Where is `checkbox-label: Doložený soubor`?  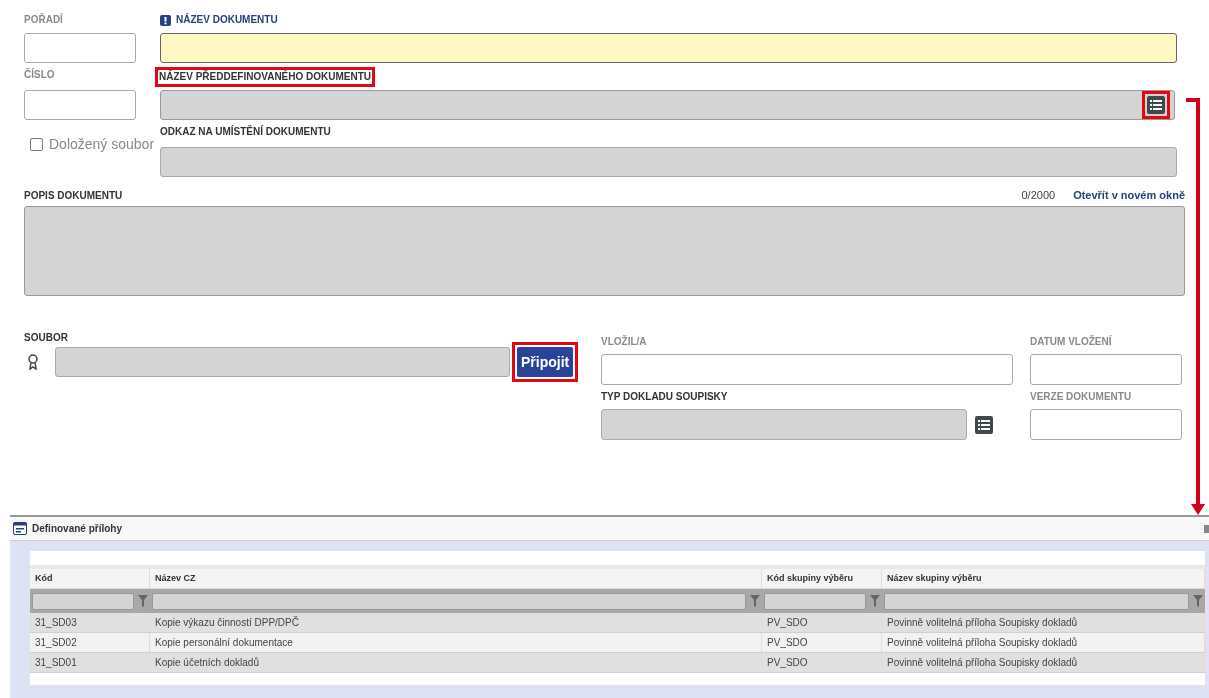 checkbox-label: Doložený soubor is located at coordinates (102, 144).